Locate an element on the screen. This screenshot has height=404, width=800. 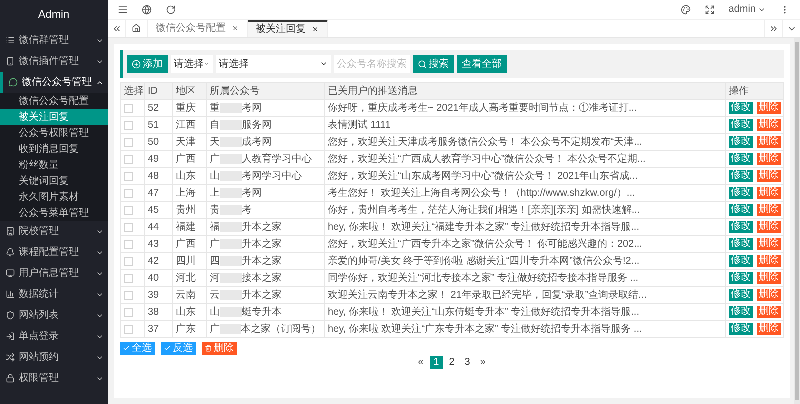
bell-icon is located at coordinates (10, 252).